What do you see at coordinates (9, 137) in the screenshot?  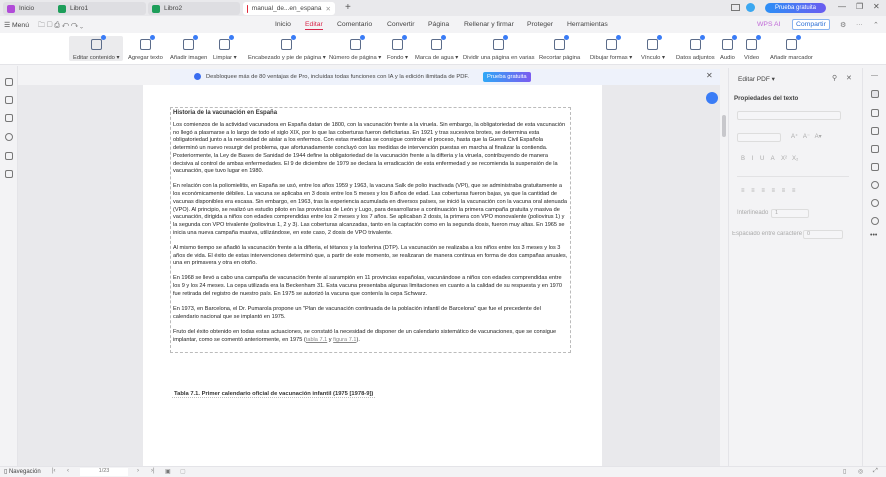 I see `link-icon` at bounding box center [9, 137].